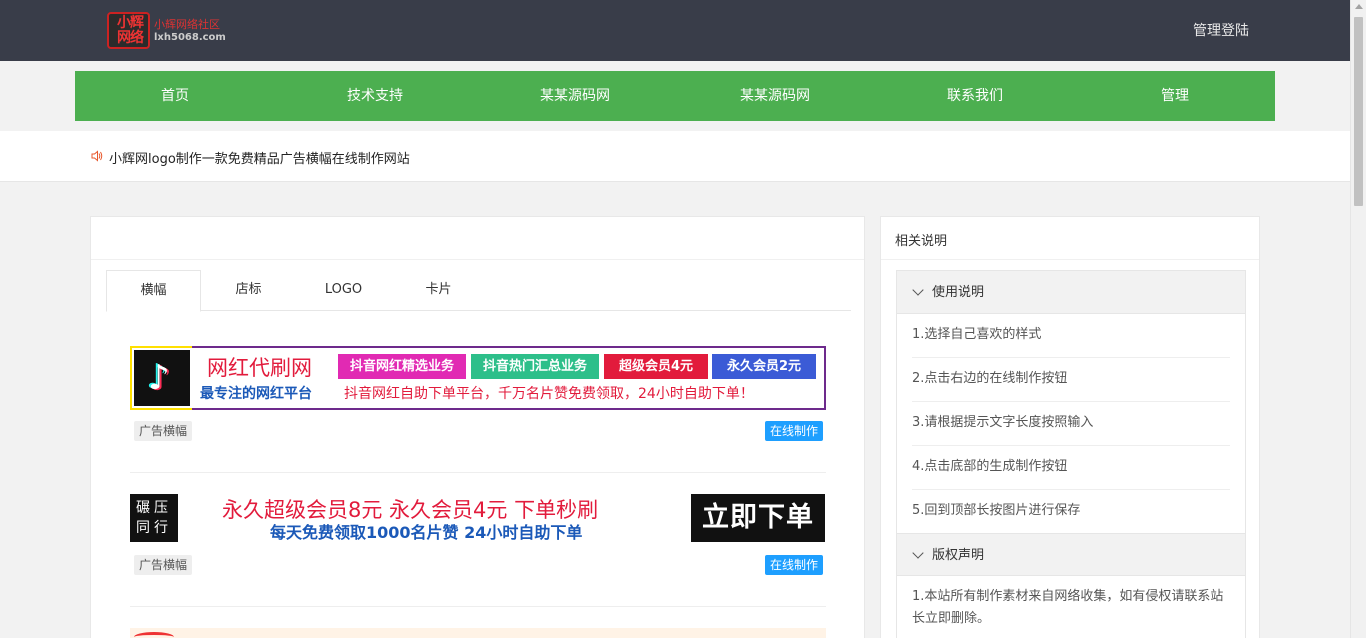 The height and width of the screenshot is (638, 1366). What do you see at coordinates (1358, 111) in the screenshot?
I see `scrollbar-thumb` at bounding box center [1358, 111].